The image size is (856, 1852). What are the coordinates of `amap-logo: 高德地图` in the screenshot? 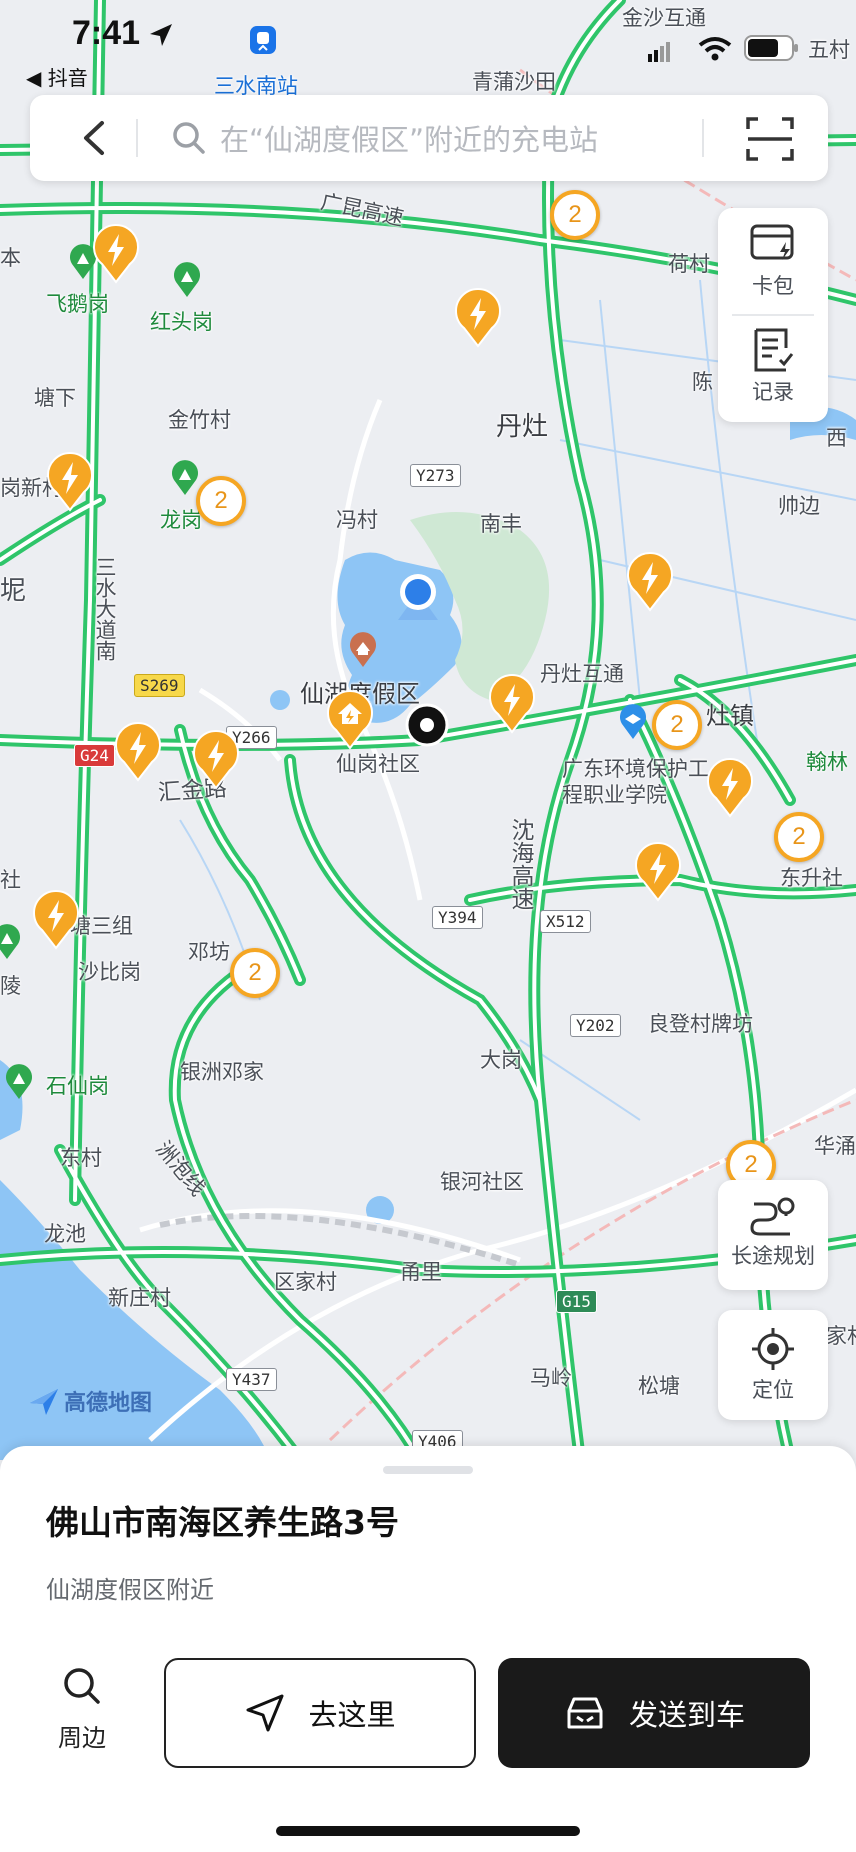 It's located at (90, 1401).